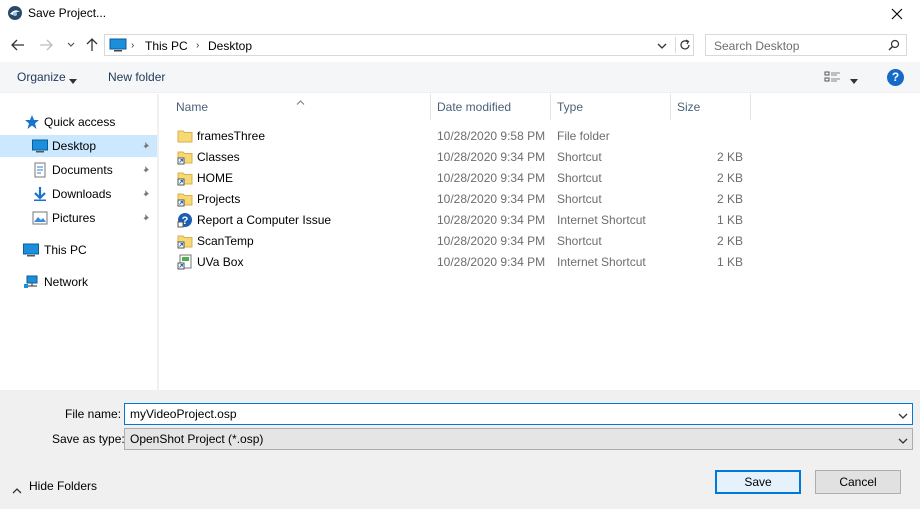 This screenshot has width=920, height=509. I want to click on sidebar-item-pictures: Pictures, so click(78, 218).